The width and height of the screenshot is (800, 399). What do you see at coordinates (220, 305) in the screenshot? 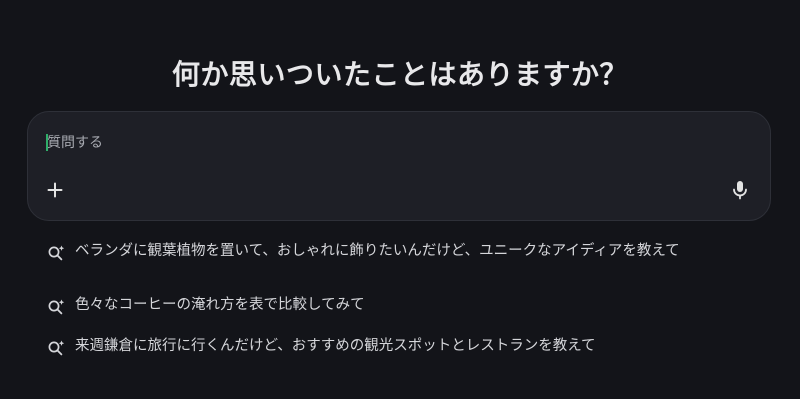
I see `suggestion-label: 色々なコーヒーの淹れ方を表で比較してみて` at bounding box center [220, 305].